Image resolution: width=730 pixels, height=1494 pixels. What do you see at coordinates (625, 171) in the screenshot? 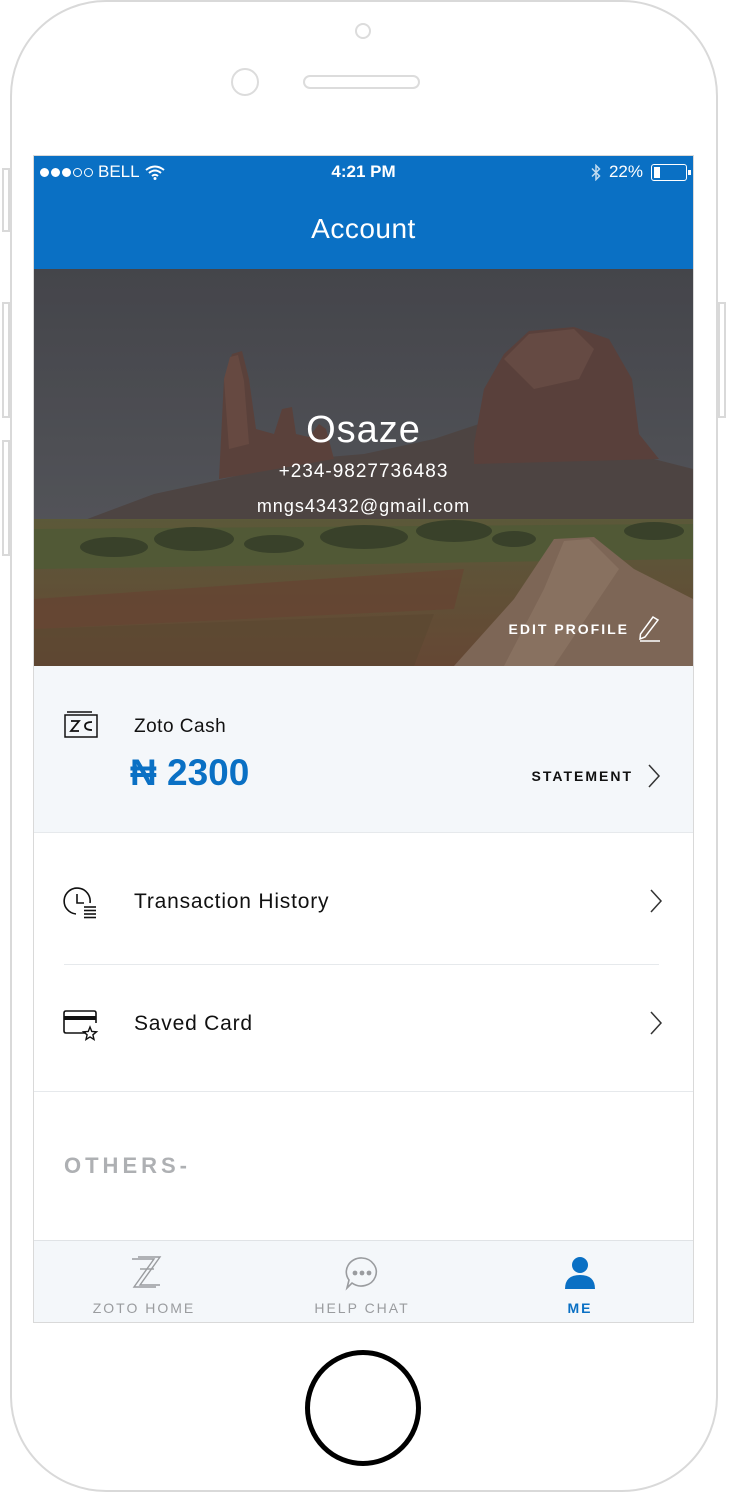
I see `battery-percent: 22%` at bounding box center [625, 171].